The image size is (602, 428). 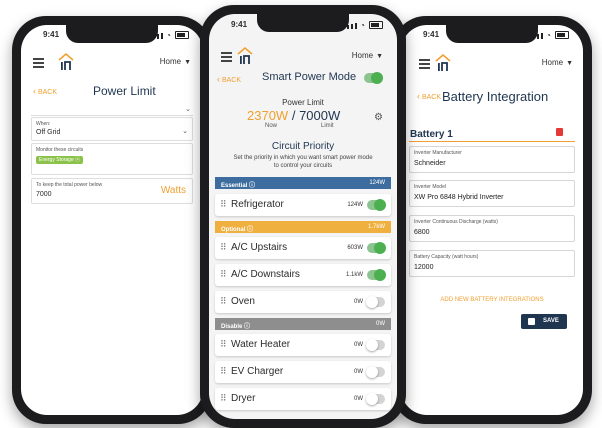 I want to click on page-title: Power Limit, so click(x=124, y=91).